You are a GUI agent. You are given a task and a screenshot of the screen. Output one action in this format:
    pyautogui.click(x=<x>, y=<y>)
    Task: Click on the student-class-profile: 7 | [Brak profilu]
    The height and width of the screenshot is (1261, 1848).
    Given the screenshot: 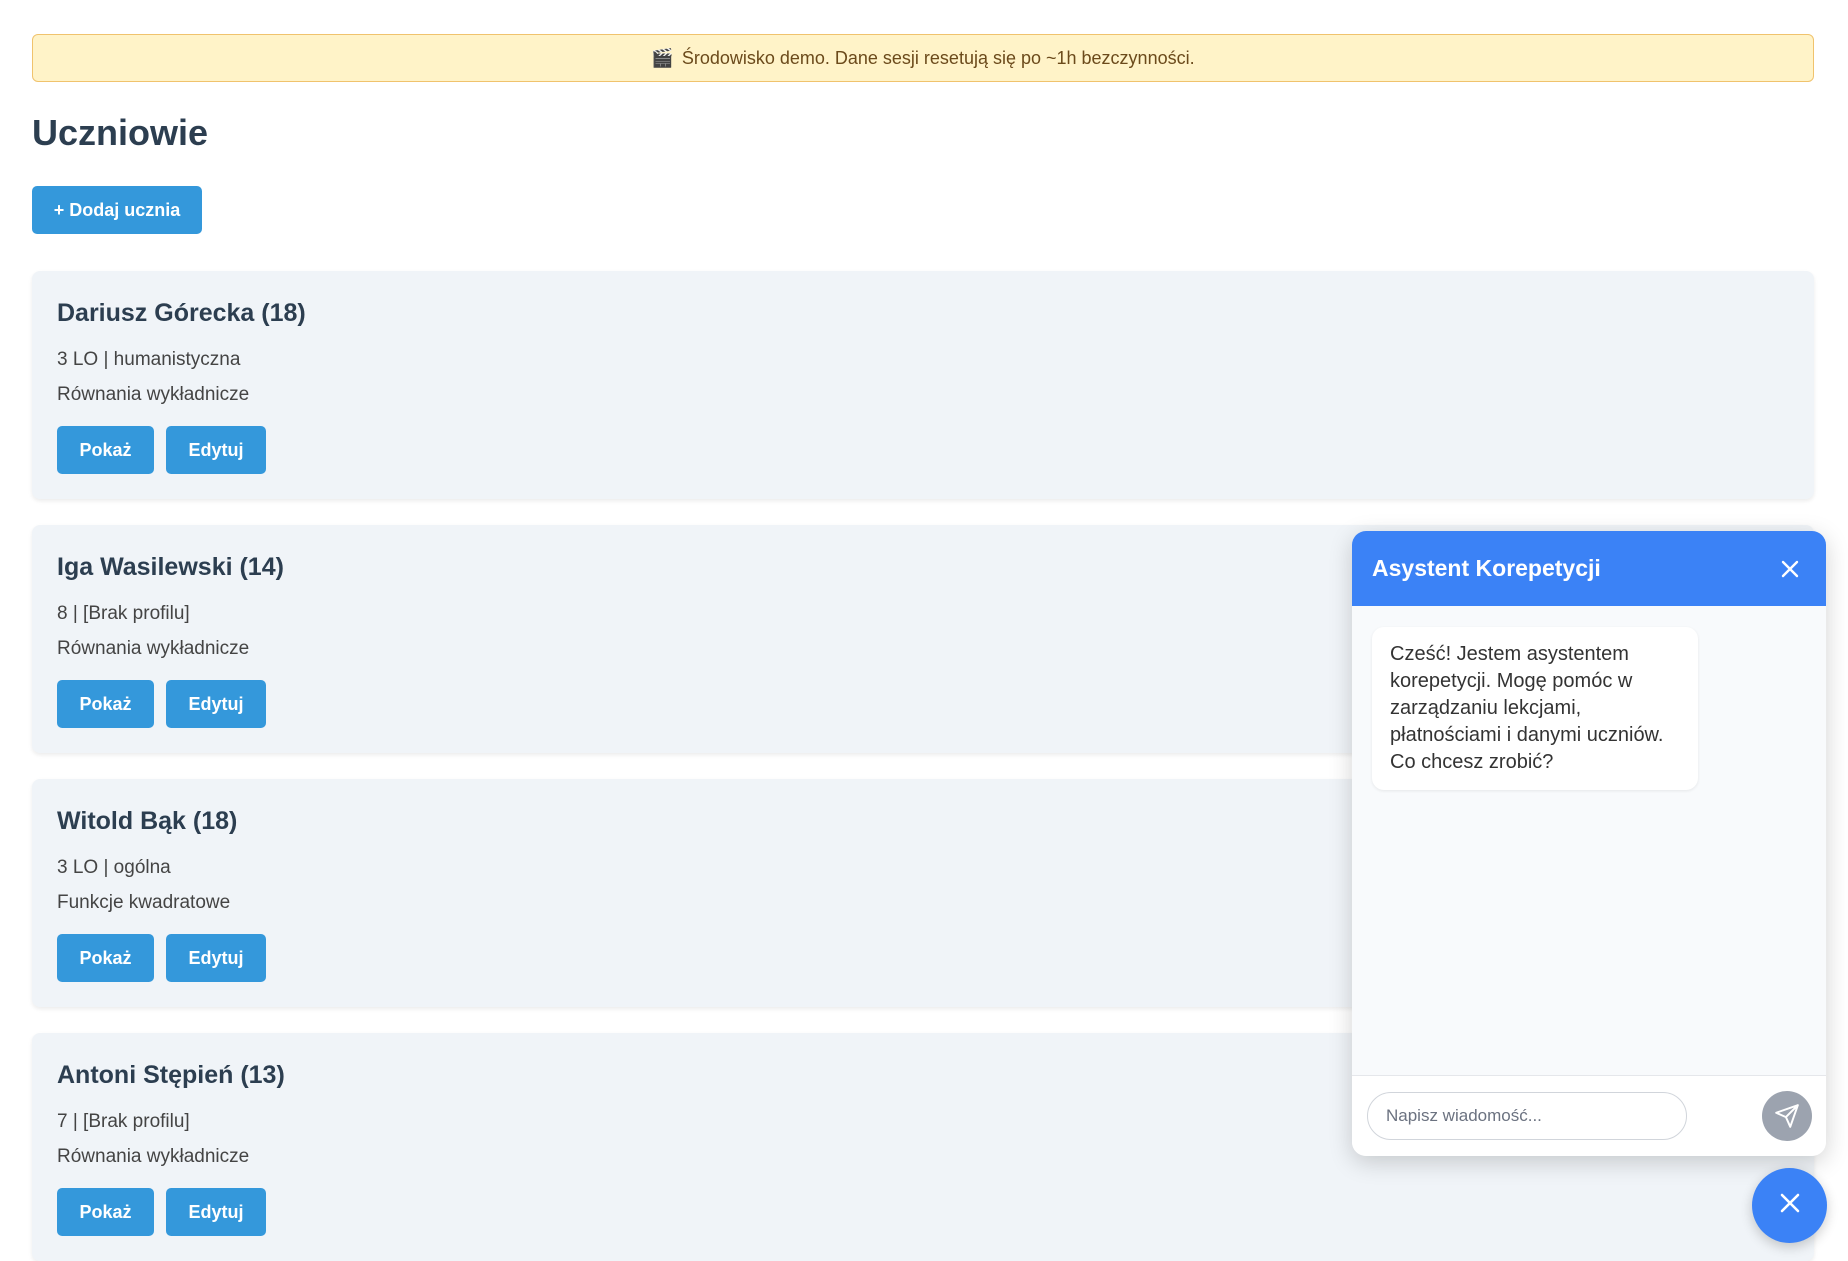 What is the action you would take?
    pyautogui.click(x=123, y=1121)
    